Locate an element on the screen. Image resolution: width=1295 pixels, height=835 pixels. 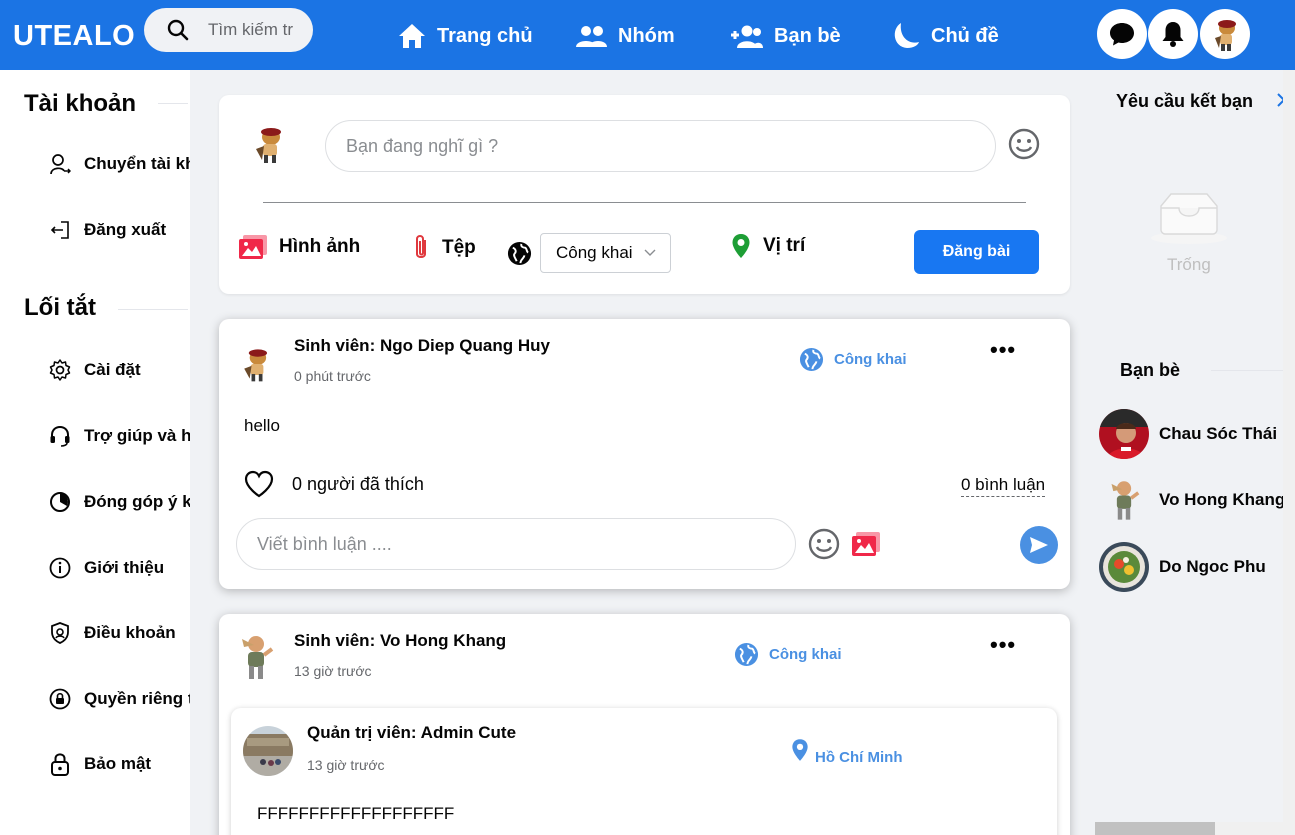
post-author: Sinh viên: Ngo Diep Quang Huy is located at coordinates (422, 346).